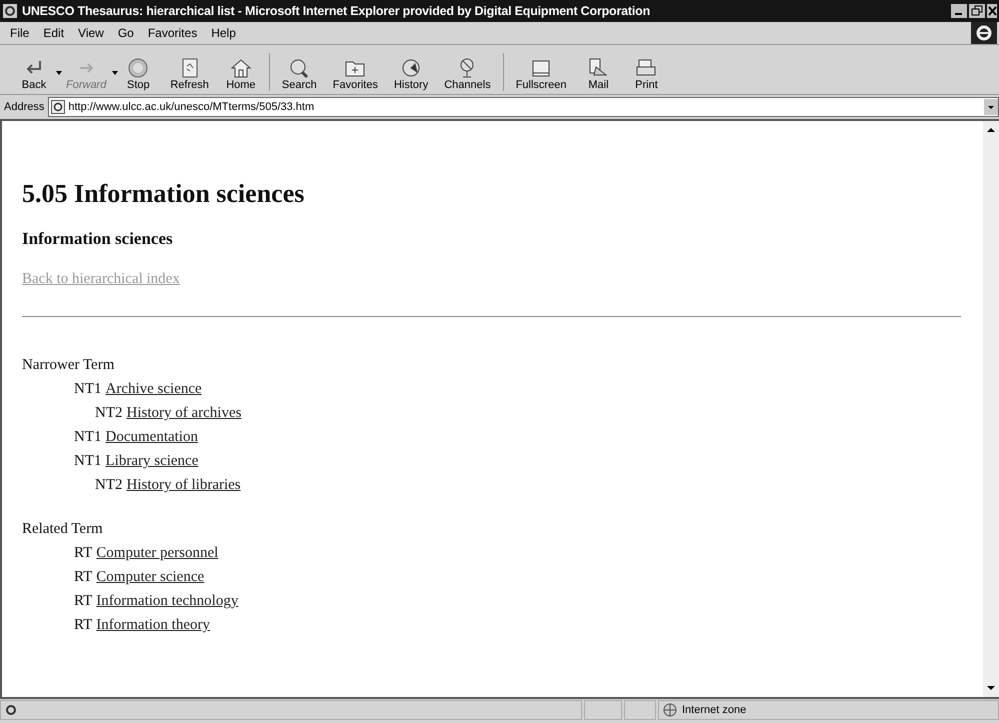 This screenshot has height=723, width=999. What do you see at coordinates (183, 485) in the screenshot?
I see `term-link: History of libraries` at bounding box center [183, 485].